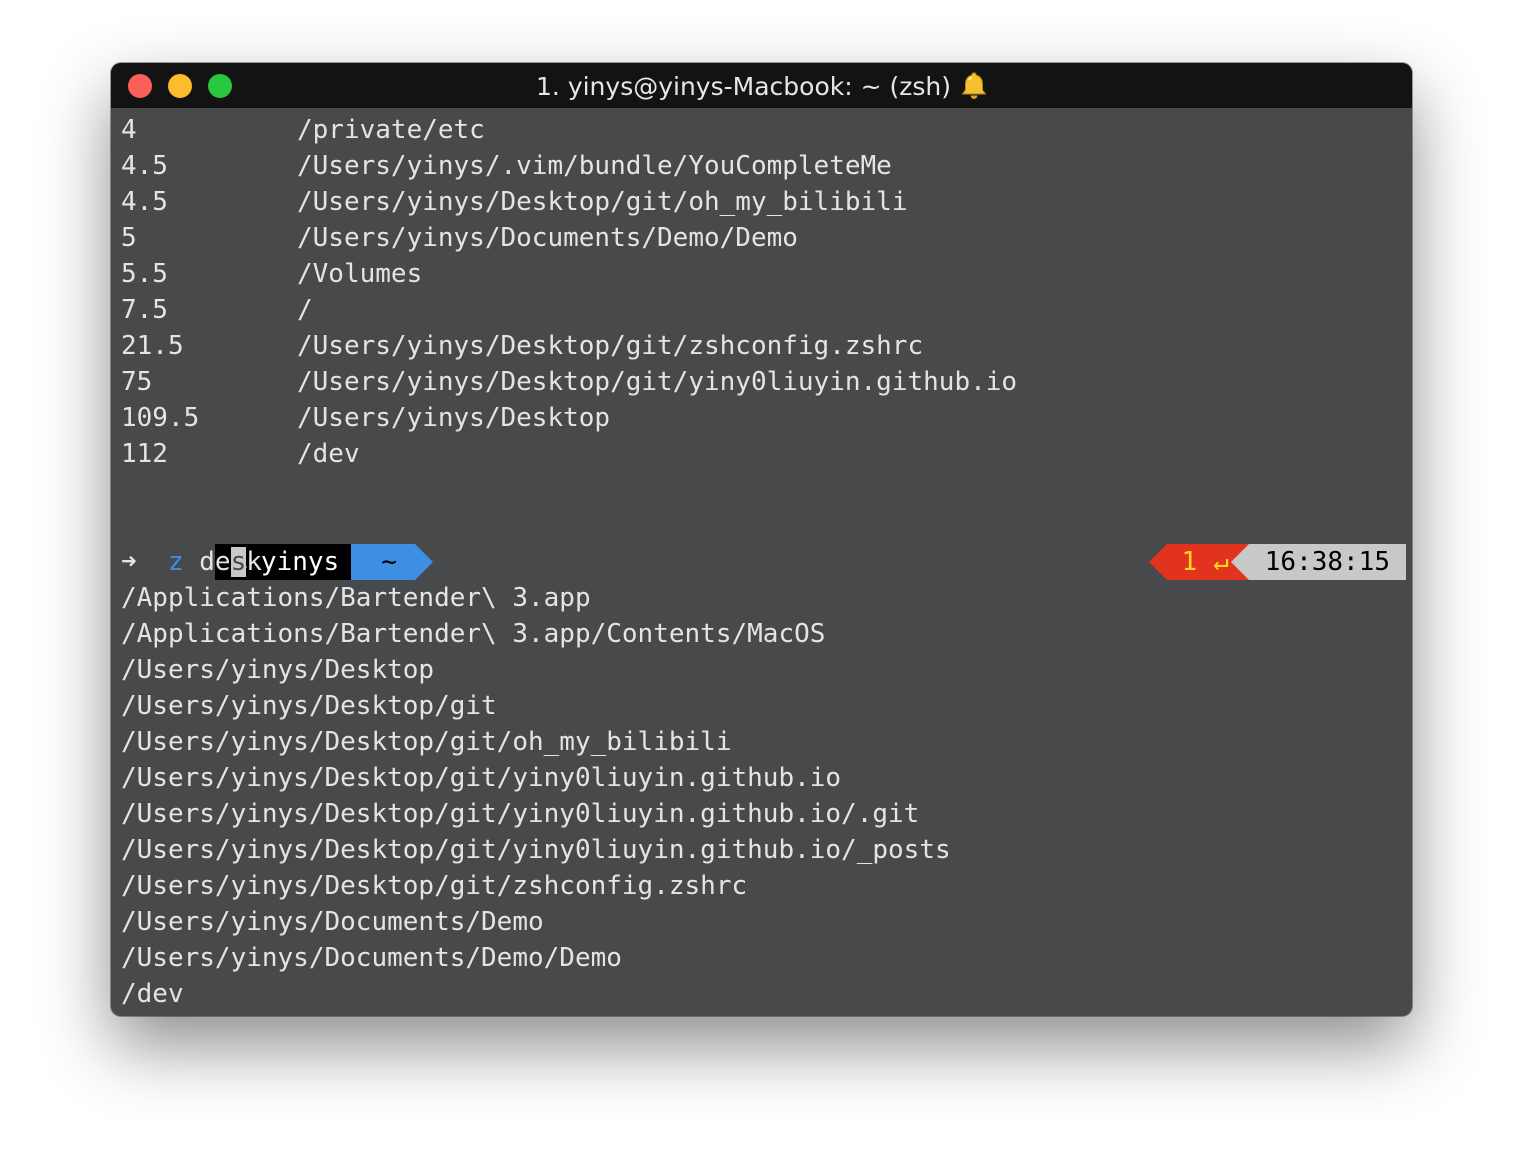  What do you see at coordinates (305, 310) in the screenshot?
I see `du-path: /` at bounding box center [305, 310].